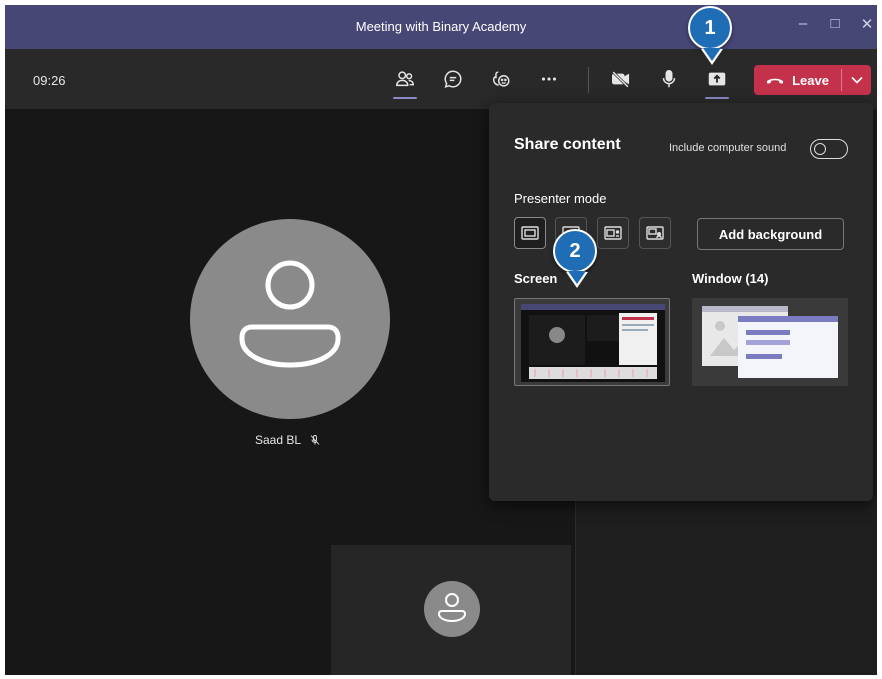 The height and width of the screenshot is (679, 882). What do you see at coordinates (49, 80) in the screenshot?
I see `meeting-timer: 09:26` at bounding box center [49, 80].